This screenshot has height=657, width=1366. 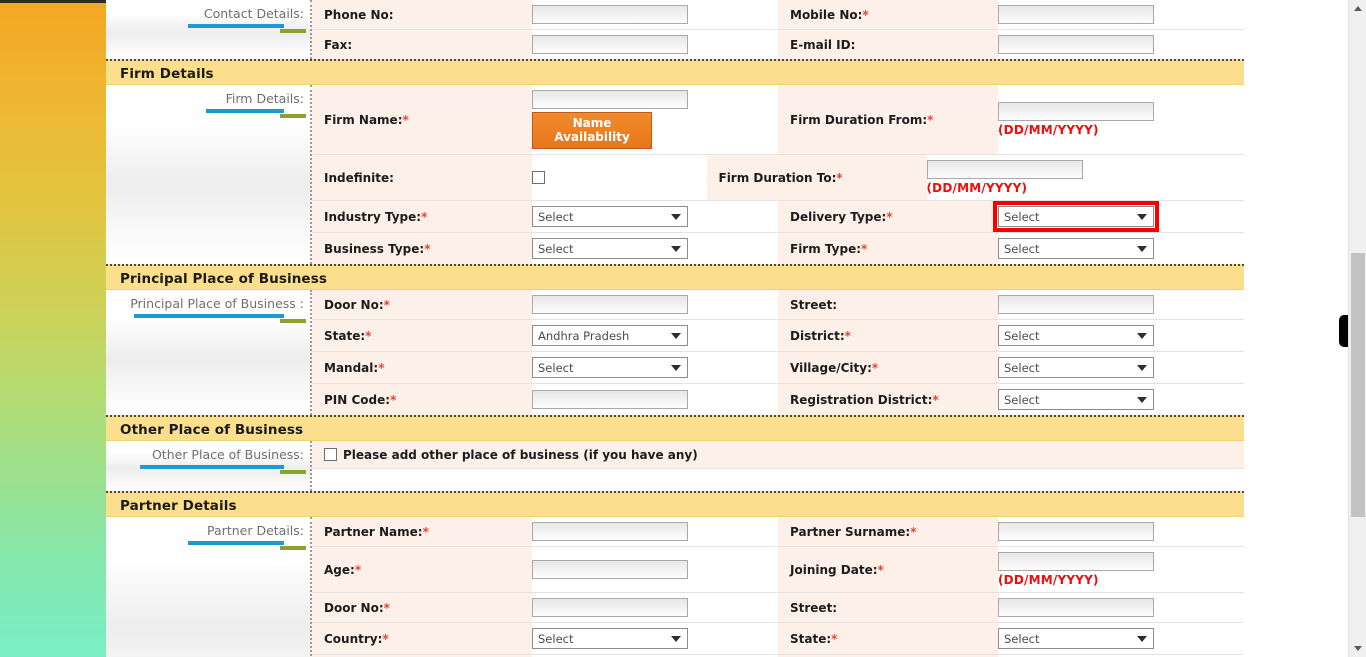 I want to click on field-value-left, so click(x=655, y=569).